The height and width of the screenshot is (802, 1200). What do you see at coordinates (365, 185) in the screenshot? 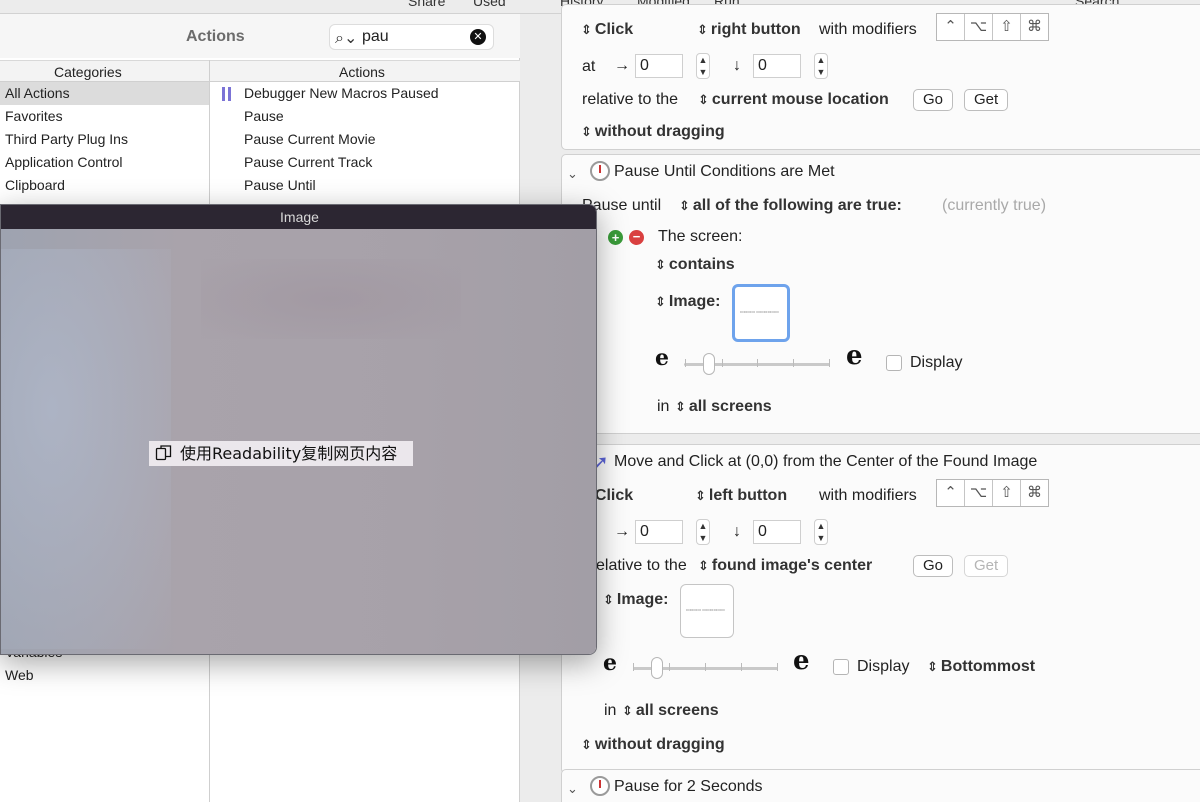
I see `action-item: Pause Until` at bounding box center [365, 185].